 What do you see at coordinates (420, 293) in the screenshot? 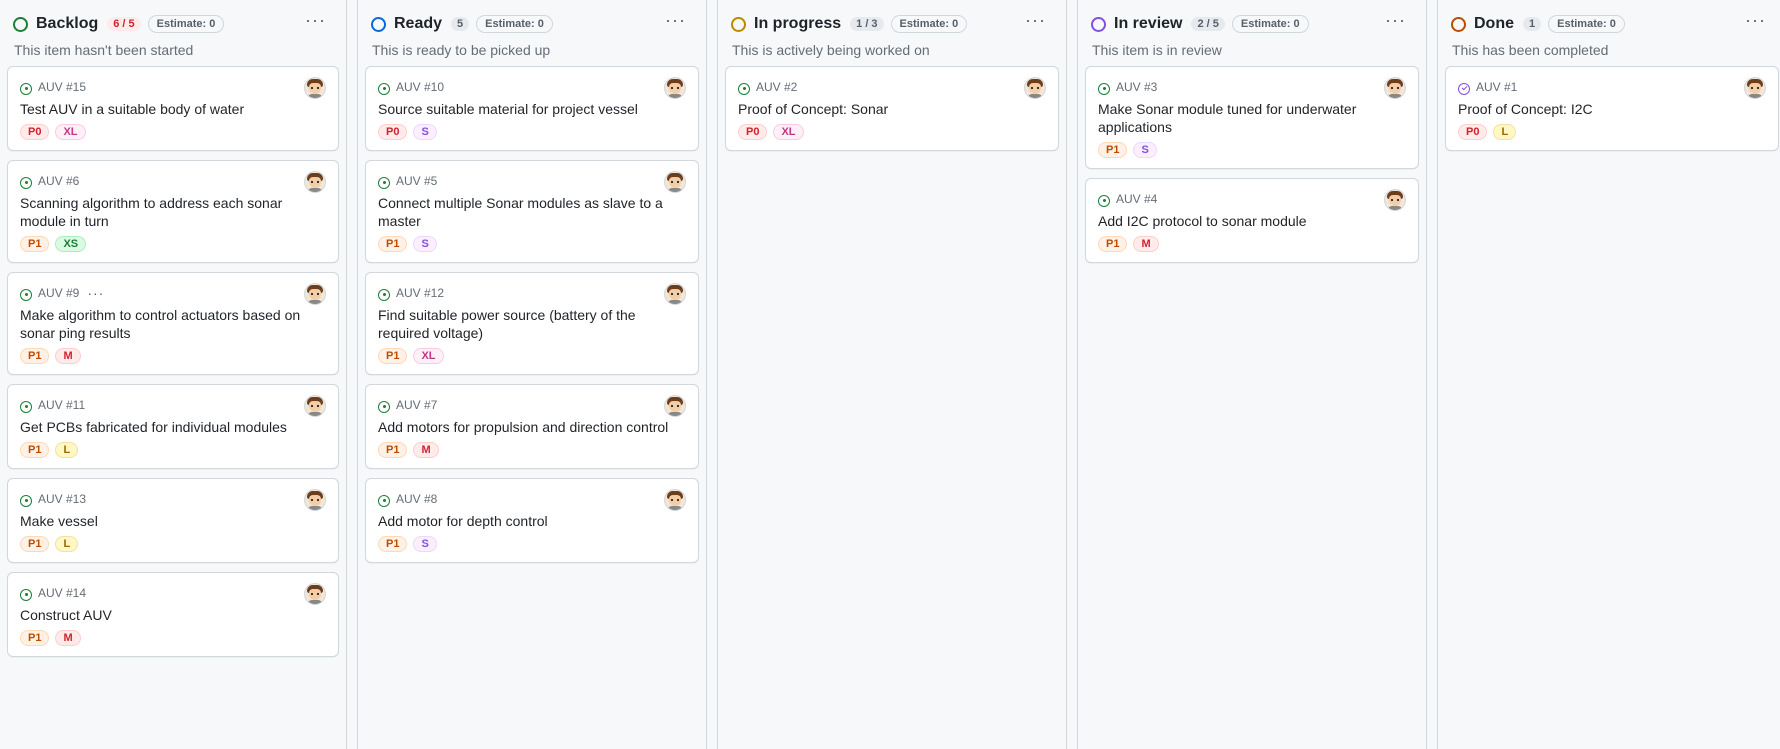
I see `issue-number: AUV #12` at bounding box center [420, 293].